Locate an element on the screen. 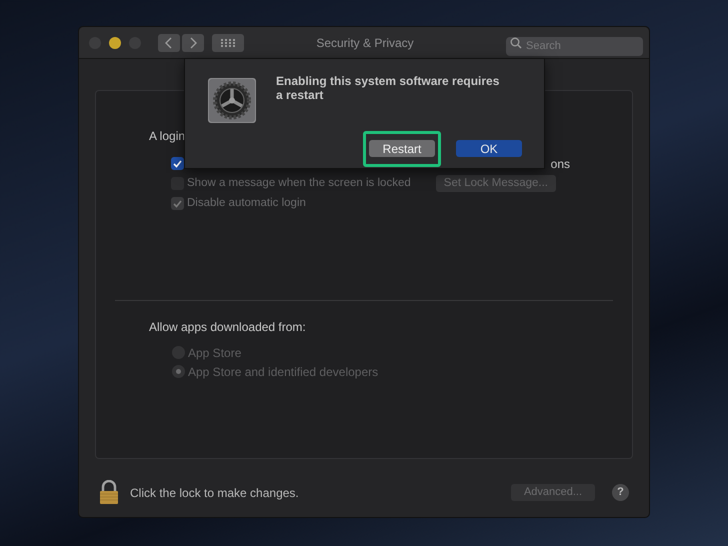  grid-view-button is located at coordinates (228, 43).